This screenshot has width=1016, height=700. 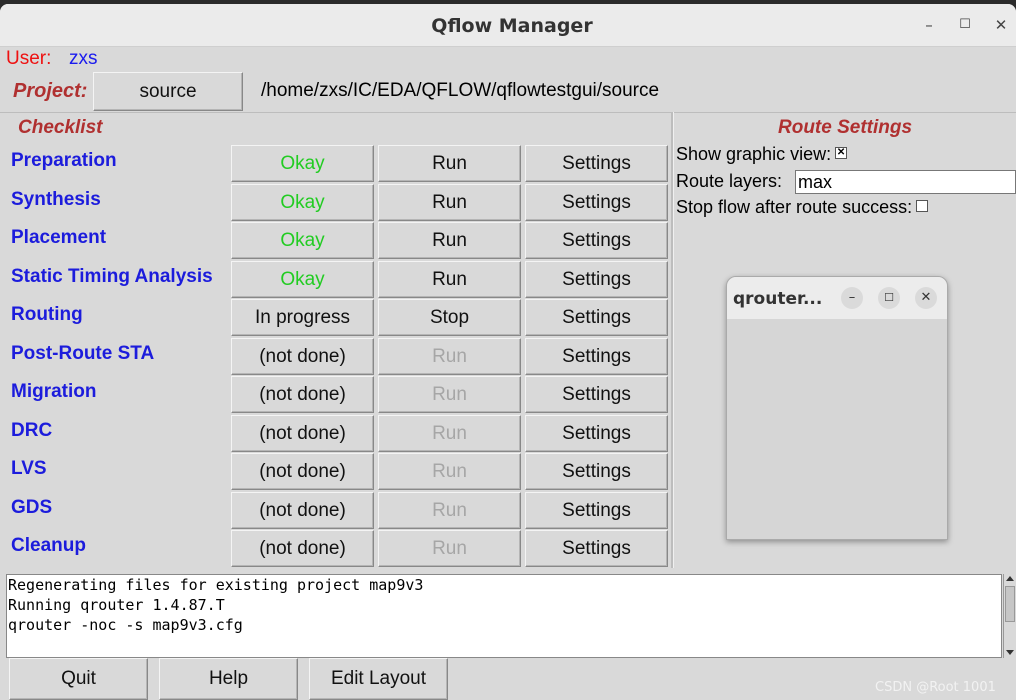 What do you see at coordinates (512, 26) in the screenshot?
I see `window-title: Qflow Manager` at bounding box center [512, 26].